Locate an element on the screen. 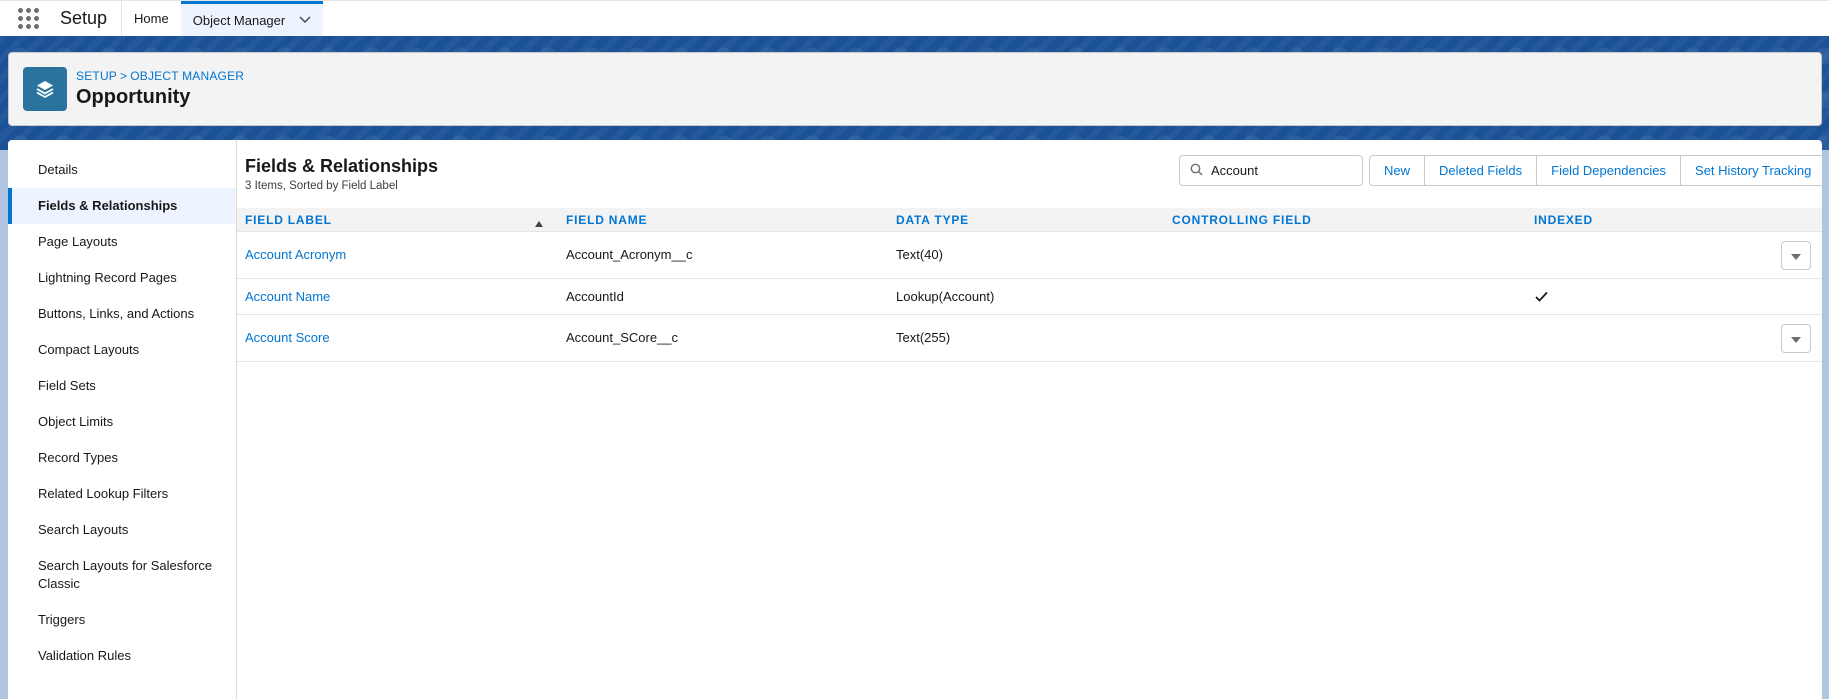  sidebar-item-triggers: Triggers is located at coordinates (122, 620).